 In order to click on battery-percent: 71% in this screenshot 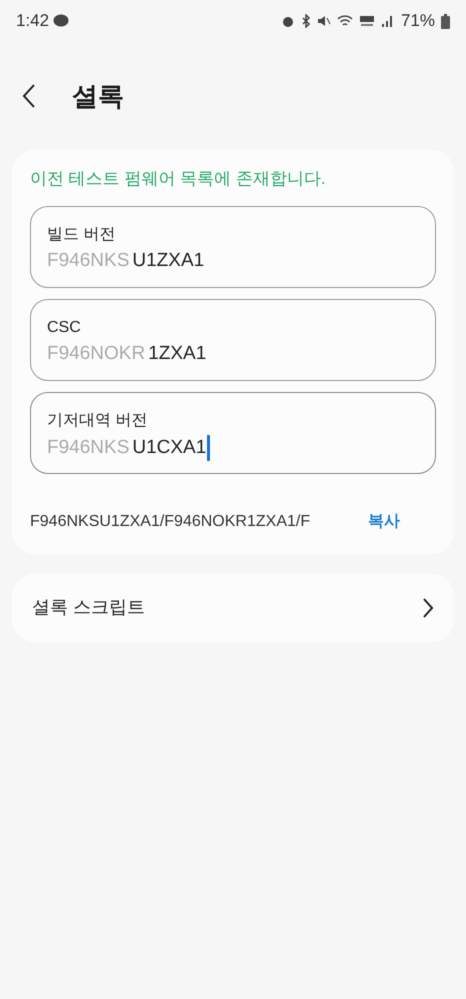, I will do `click(417, 21)`.